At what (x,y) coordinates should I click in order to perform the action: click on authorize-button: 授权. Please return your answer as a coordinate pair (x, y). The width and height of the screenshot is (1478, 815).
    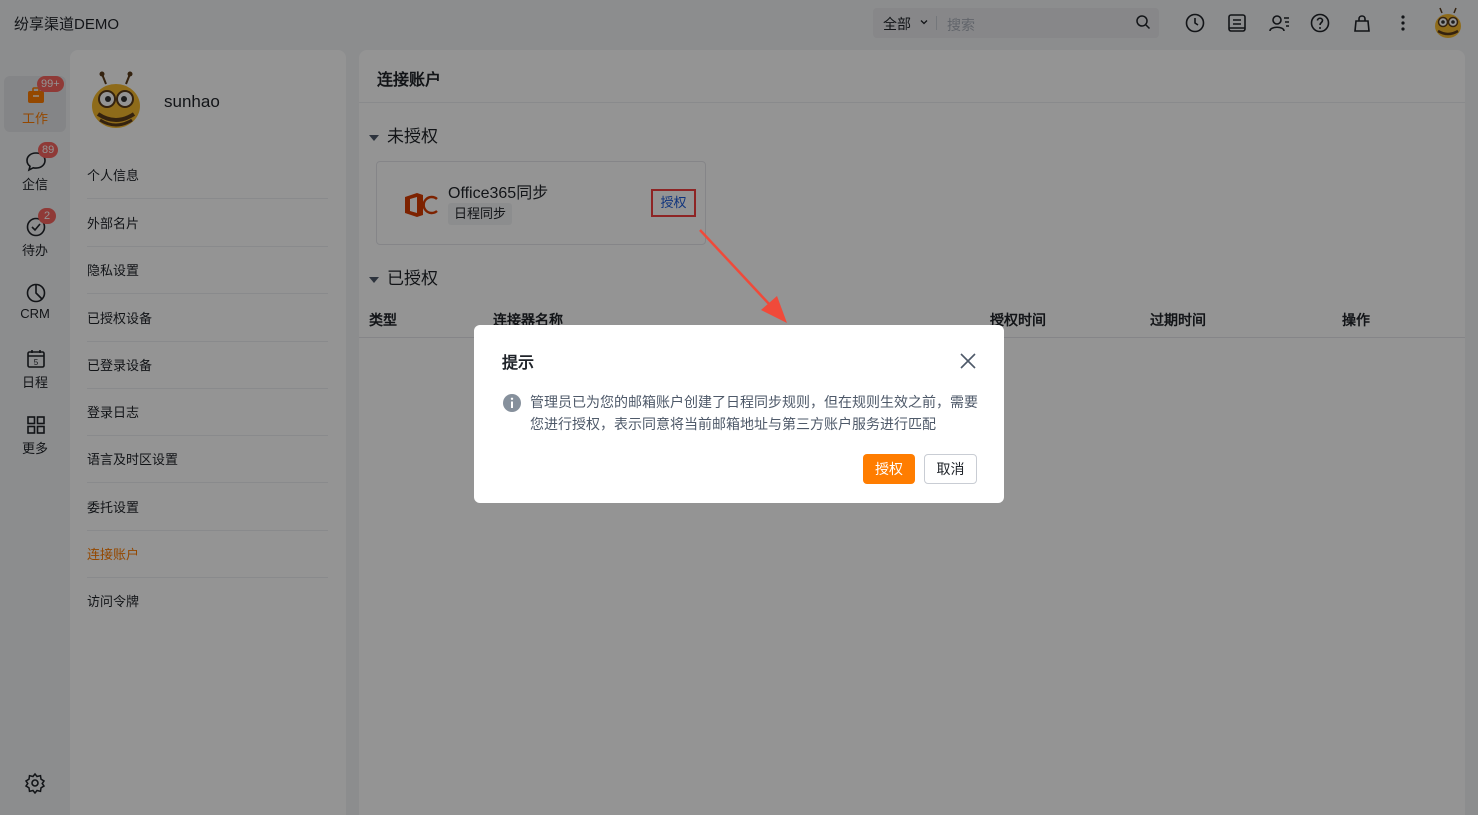
    Looking at the image, I should click on (889, 469).